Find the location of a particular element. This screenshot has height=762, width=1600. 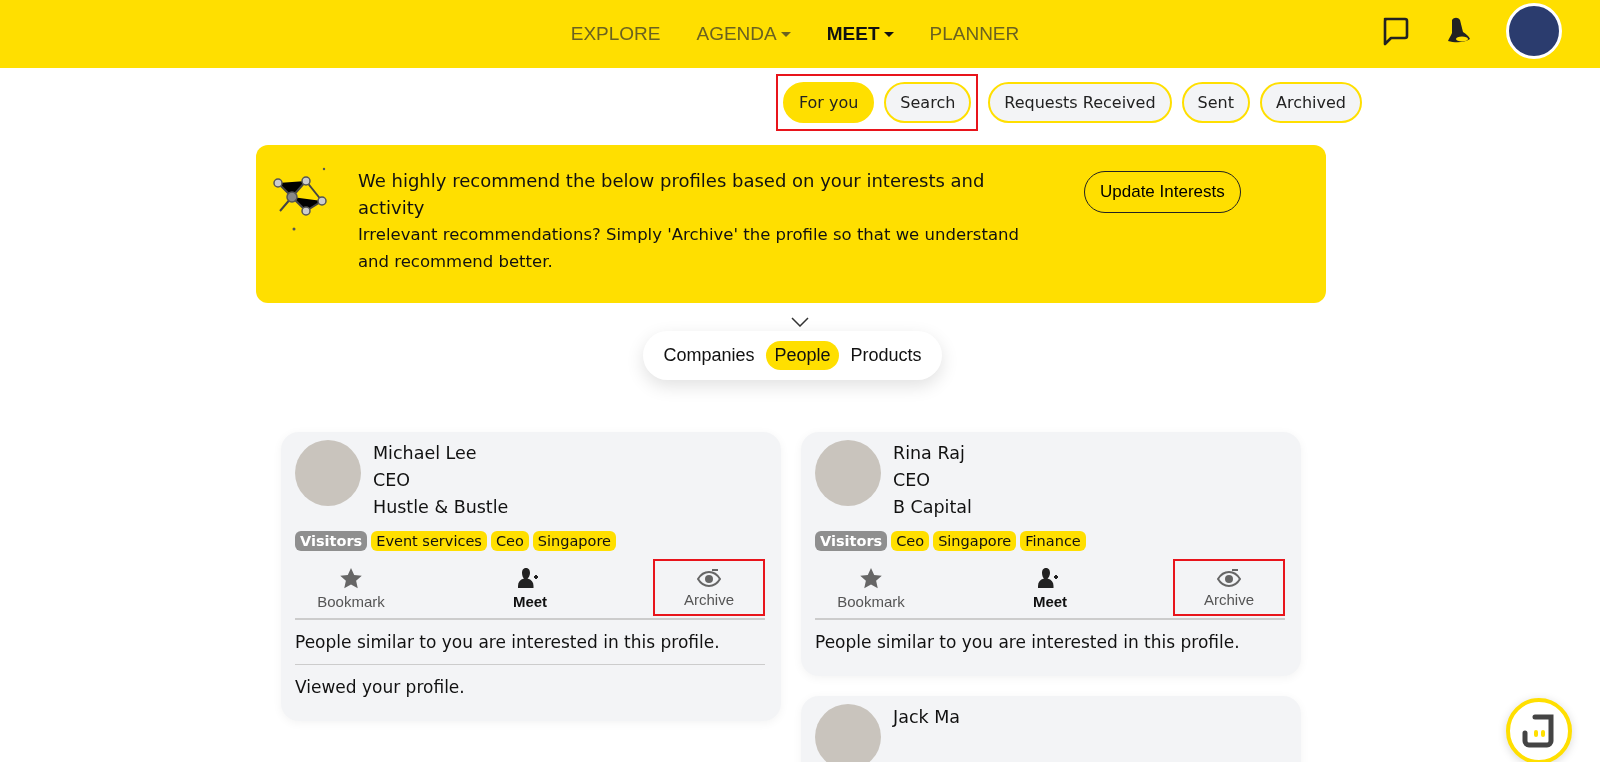

tab: Search is located at coordinates (928, 102).